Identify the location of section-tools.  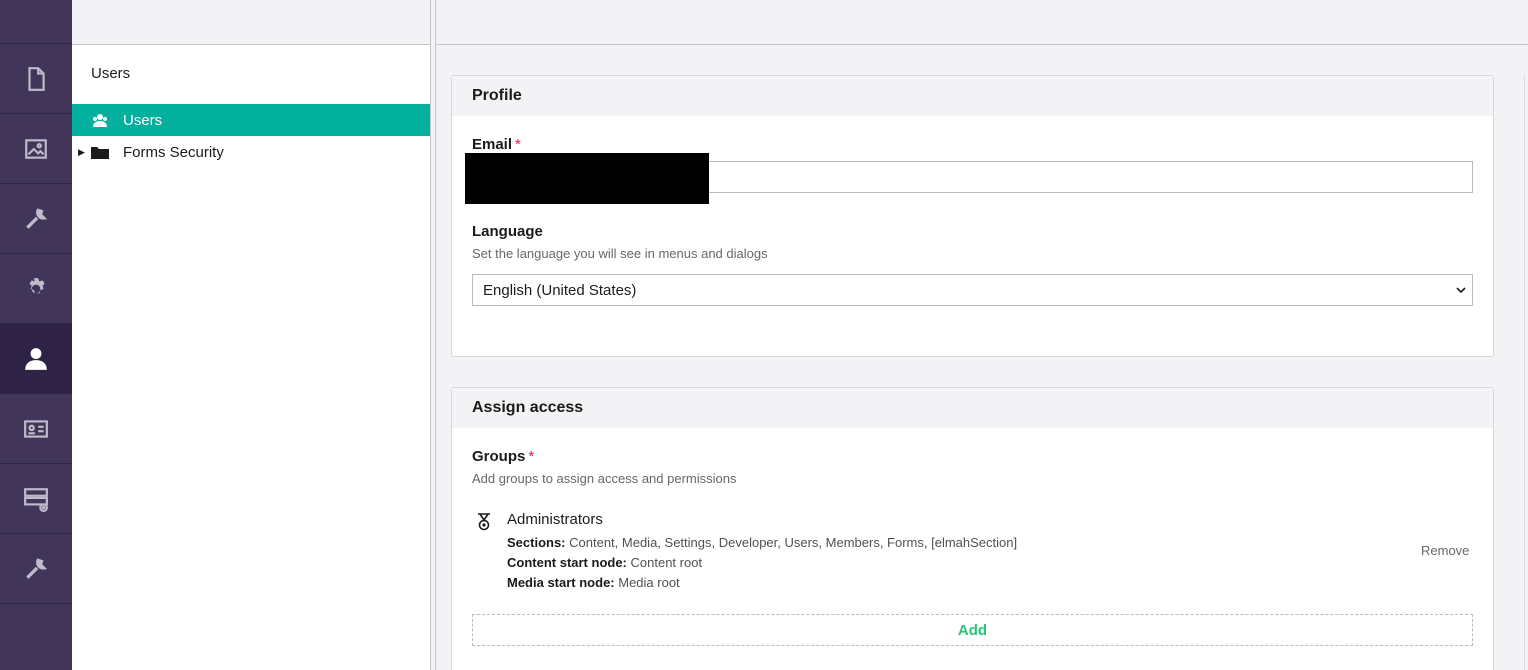
(36, 569).